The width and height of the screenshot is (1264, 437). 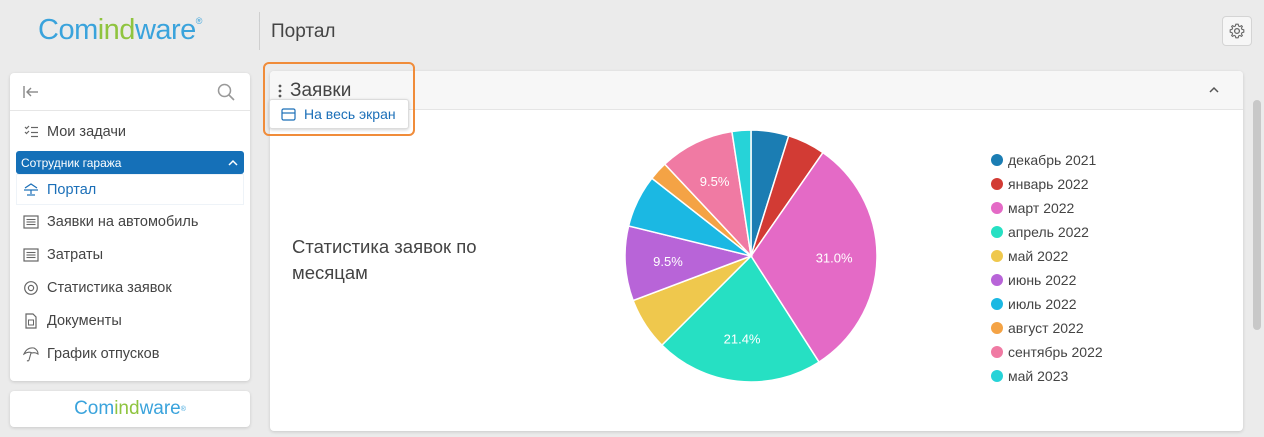 What do you see at coordinates (756, 90) in the screenshot?
I see `widget-header: Заявки` at bounding box center [756, 90].